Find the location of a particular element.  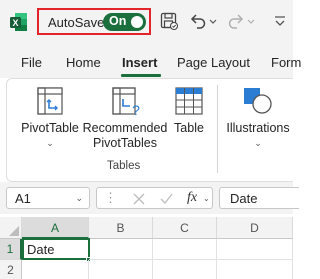

cell-c2 is located at coordinates (185, 269).